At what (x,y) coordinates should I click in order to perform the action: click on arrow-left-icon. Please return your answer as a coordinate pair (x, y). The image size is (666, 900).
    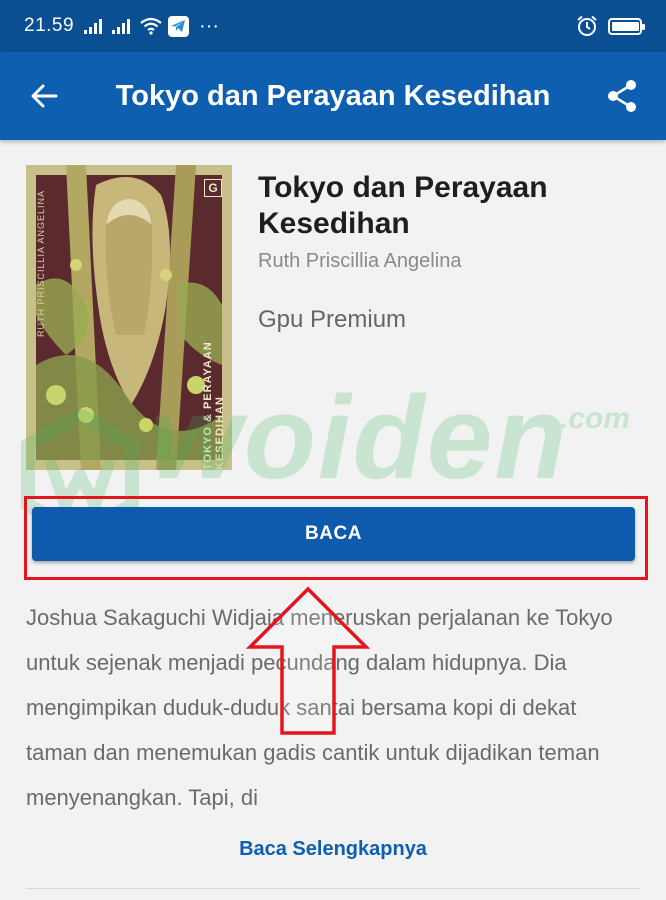
    Looking at the image, I should click on (44, 96).